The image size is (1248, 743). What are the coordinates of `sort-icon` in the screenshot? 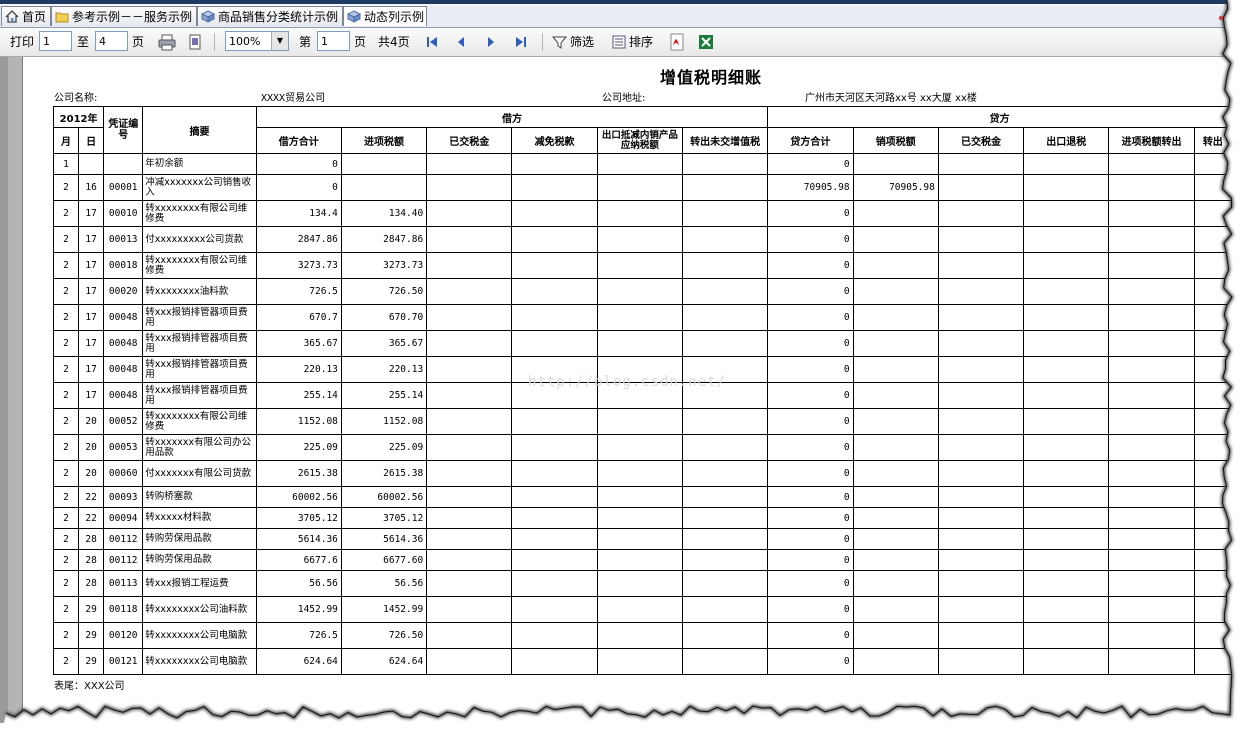 It's located at (619, 42).